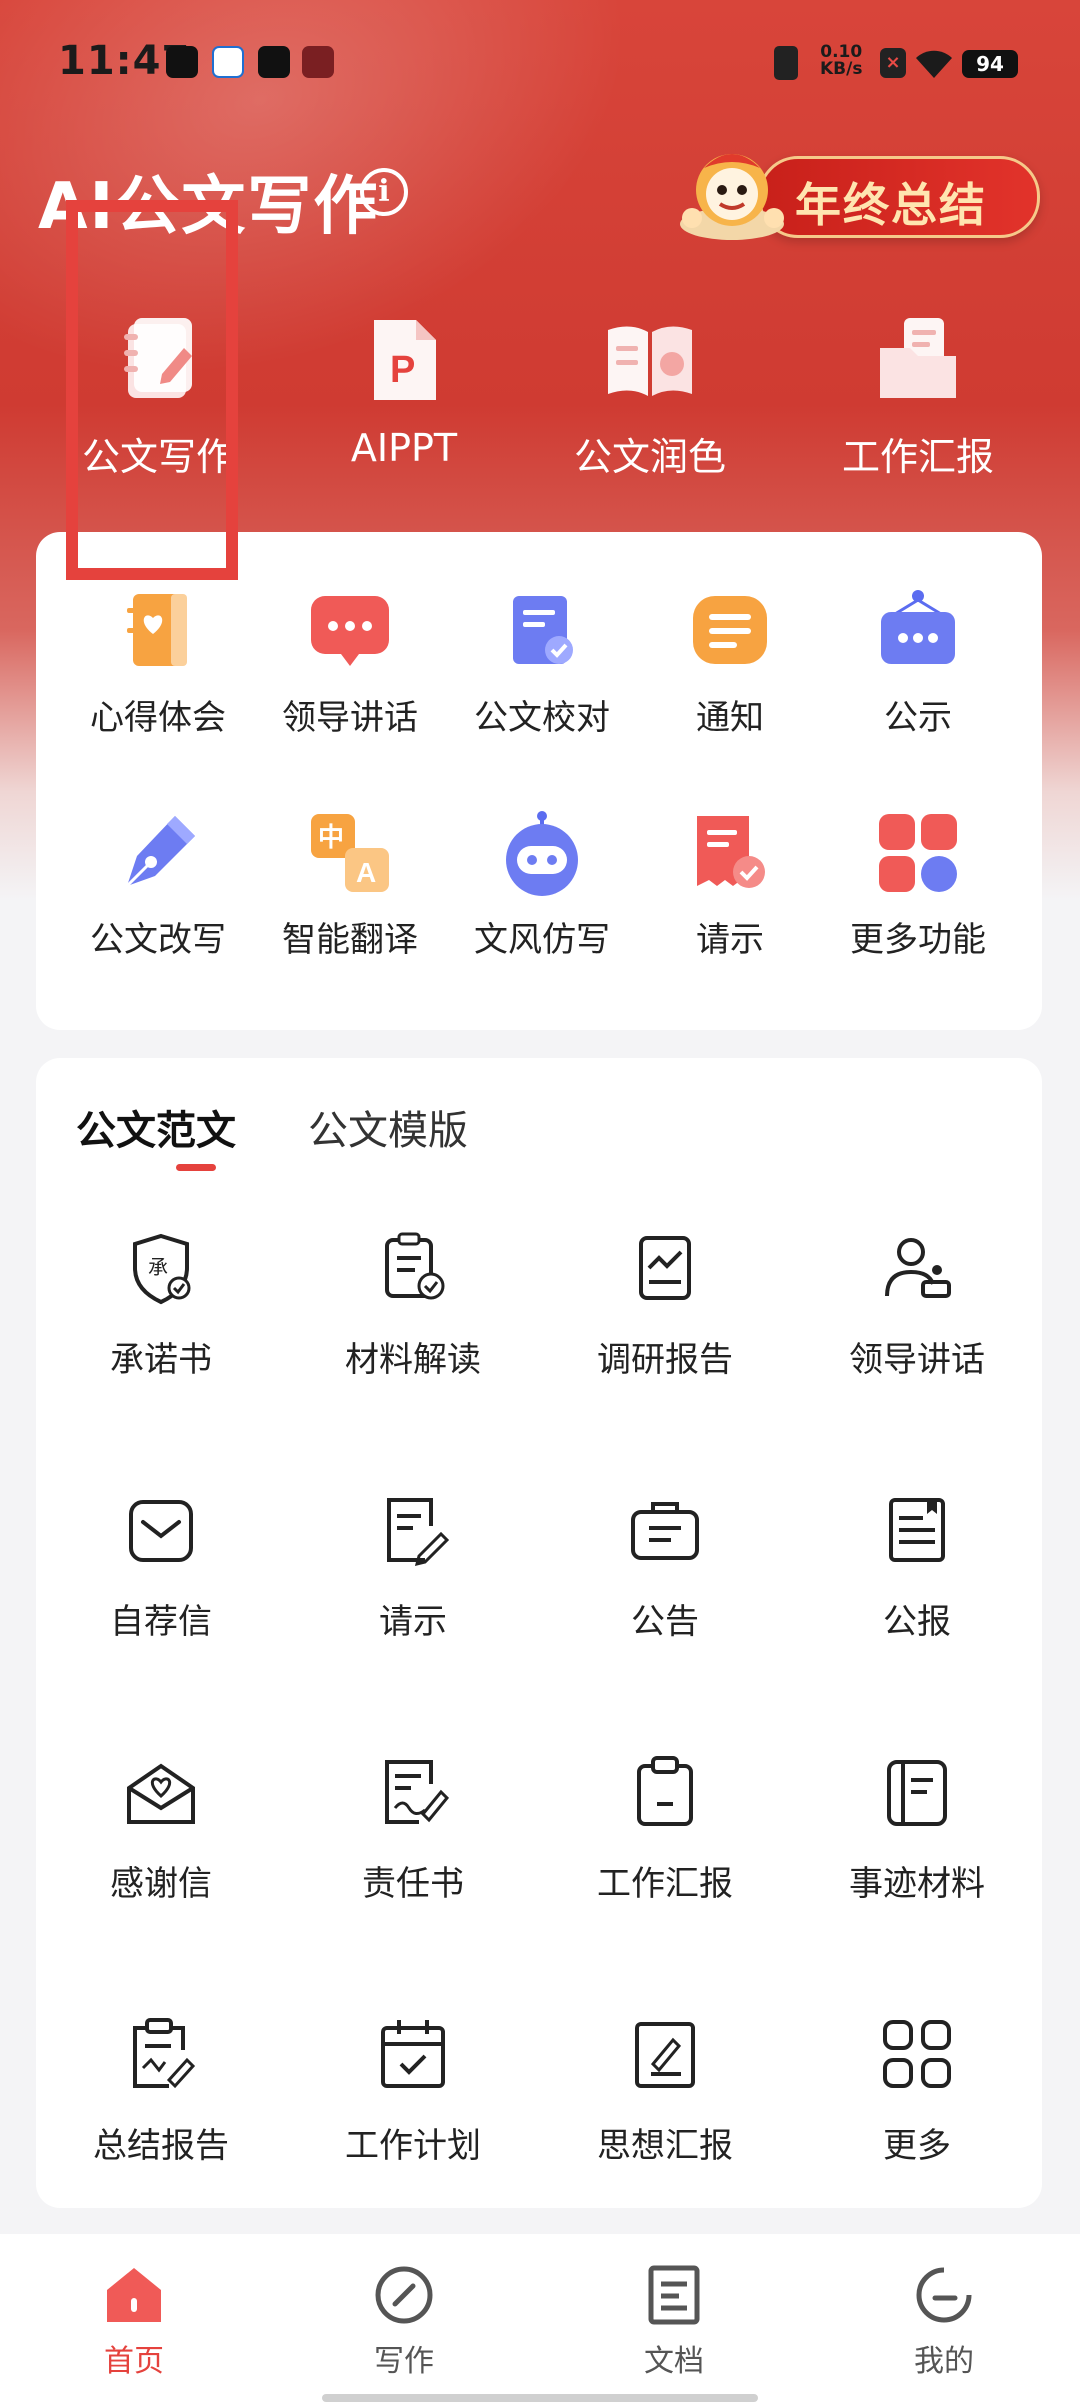  I want to click on tool-style-imitate: 文风仿写, so click(542, 885).